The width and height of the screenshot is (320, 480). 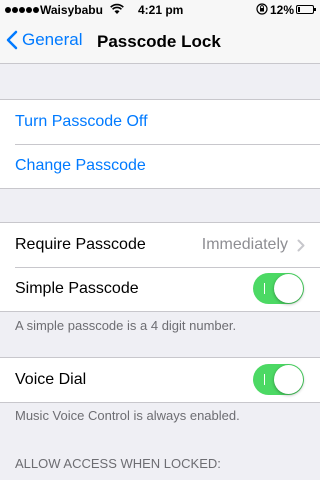 I want to click on rotation-lock-icon, so click(x=262, y=9).